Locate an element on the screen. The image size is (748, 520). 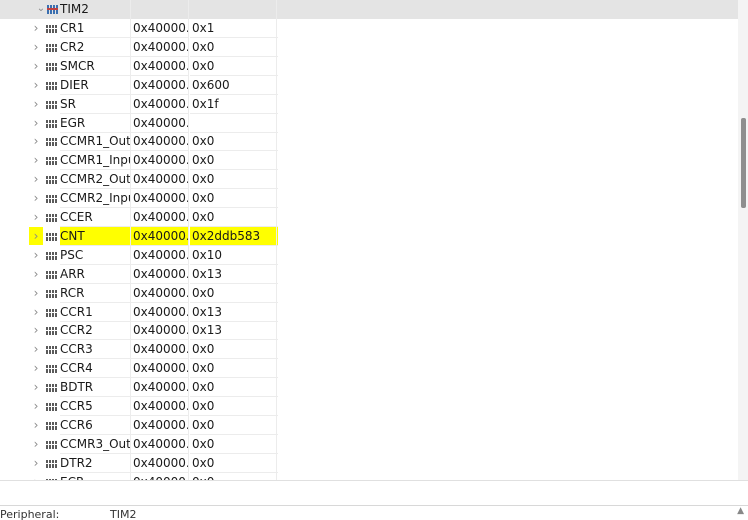
register-value: 0x600 is located at coordinates (234, 85).